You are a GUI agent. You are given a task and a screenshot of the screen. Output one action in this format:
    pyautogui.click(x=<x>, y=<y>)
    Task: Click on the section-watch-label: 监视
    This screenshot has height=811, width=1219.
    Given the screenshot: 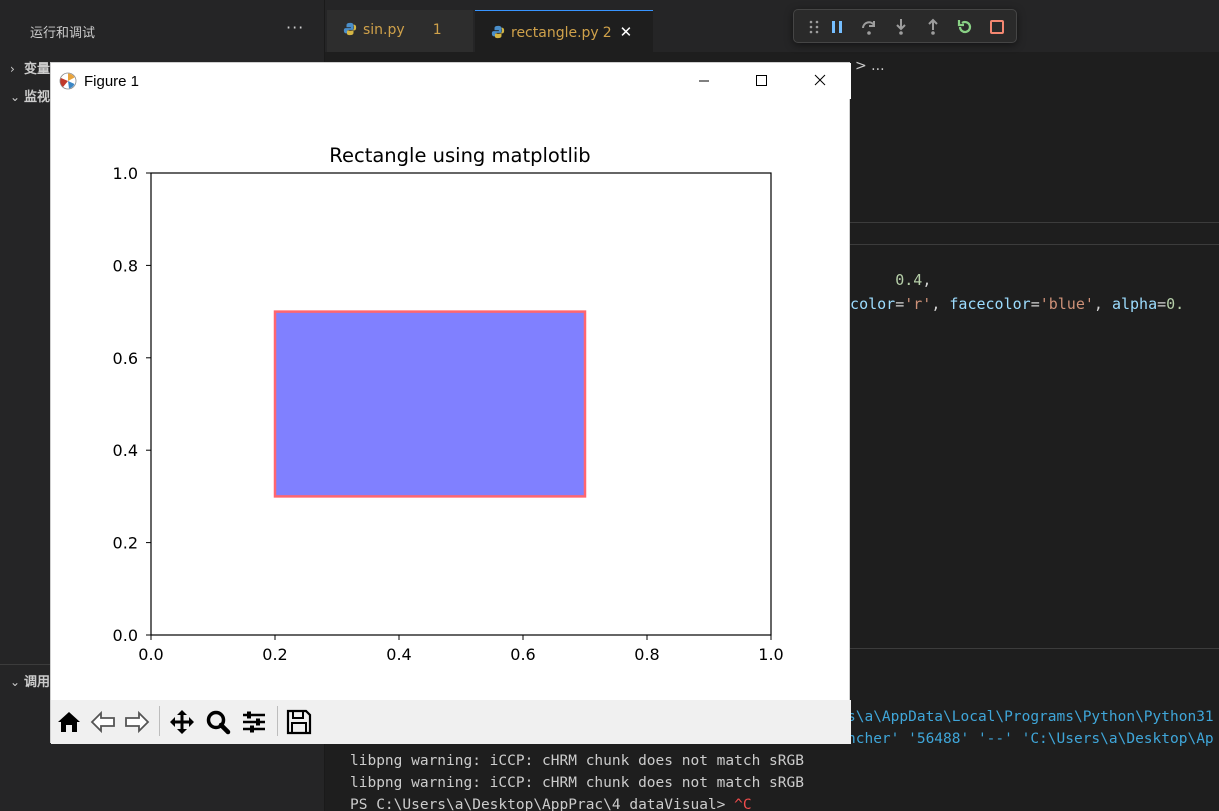 What is the action you would take?
    pyautogui.click(x=37, y=97)
    